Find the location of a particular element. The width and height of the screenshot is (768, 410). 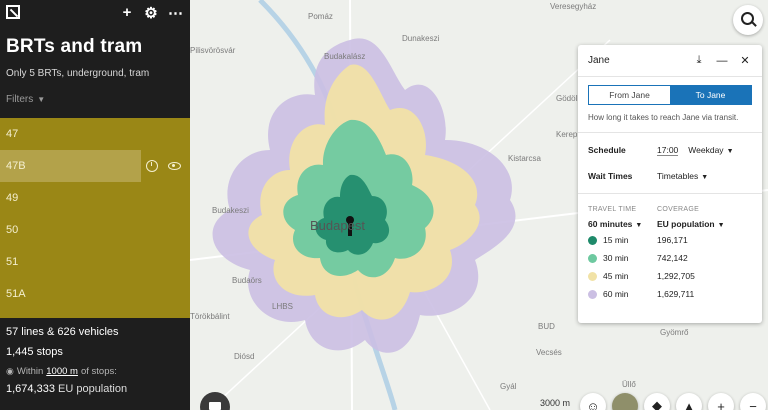

page-subtitle: Only 5 BRTs, underground, tram is located at coordinates (78, 73).